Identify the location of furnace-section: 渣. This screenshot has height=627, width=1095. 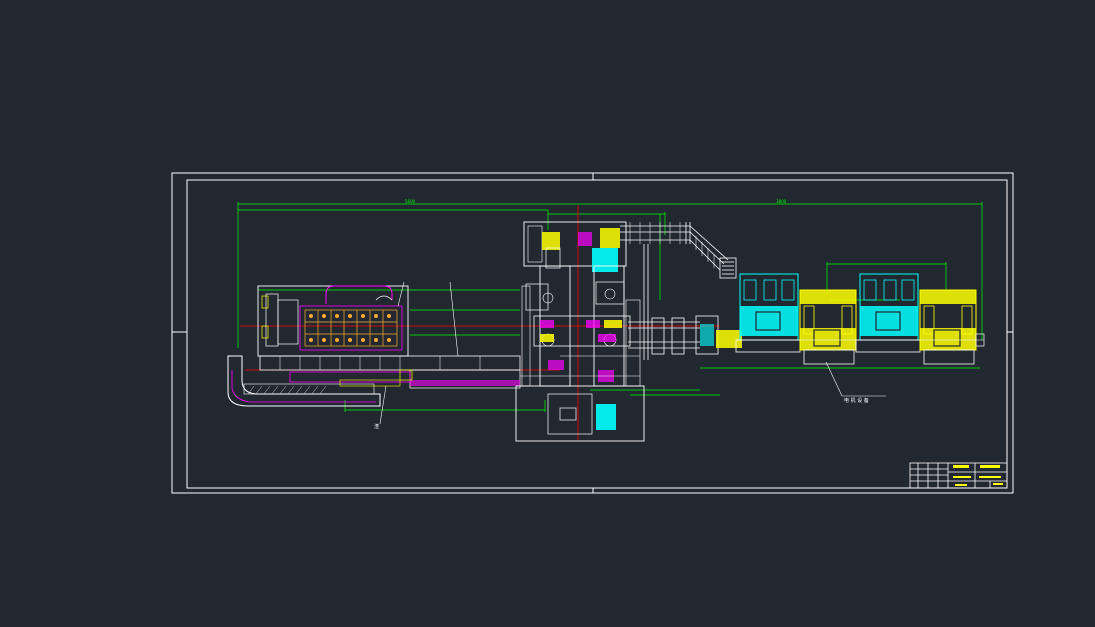
(374, 355).